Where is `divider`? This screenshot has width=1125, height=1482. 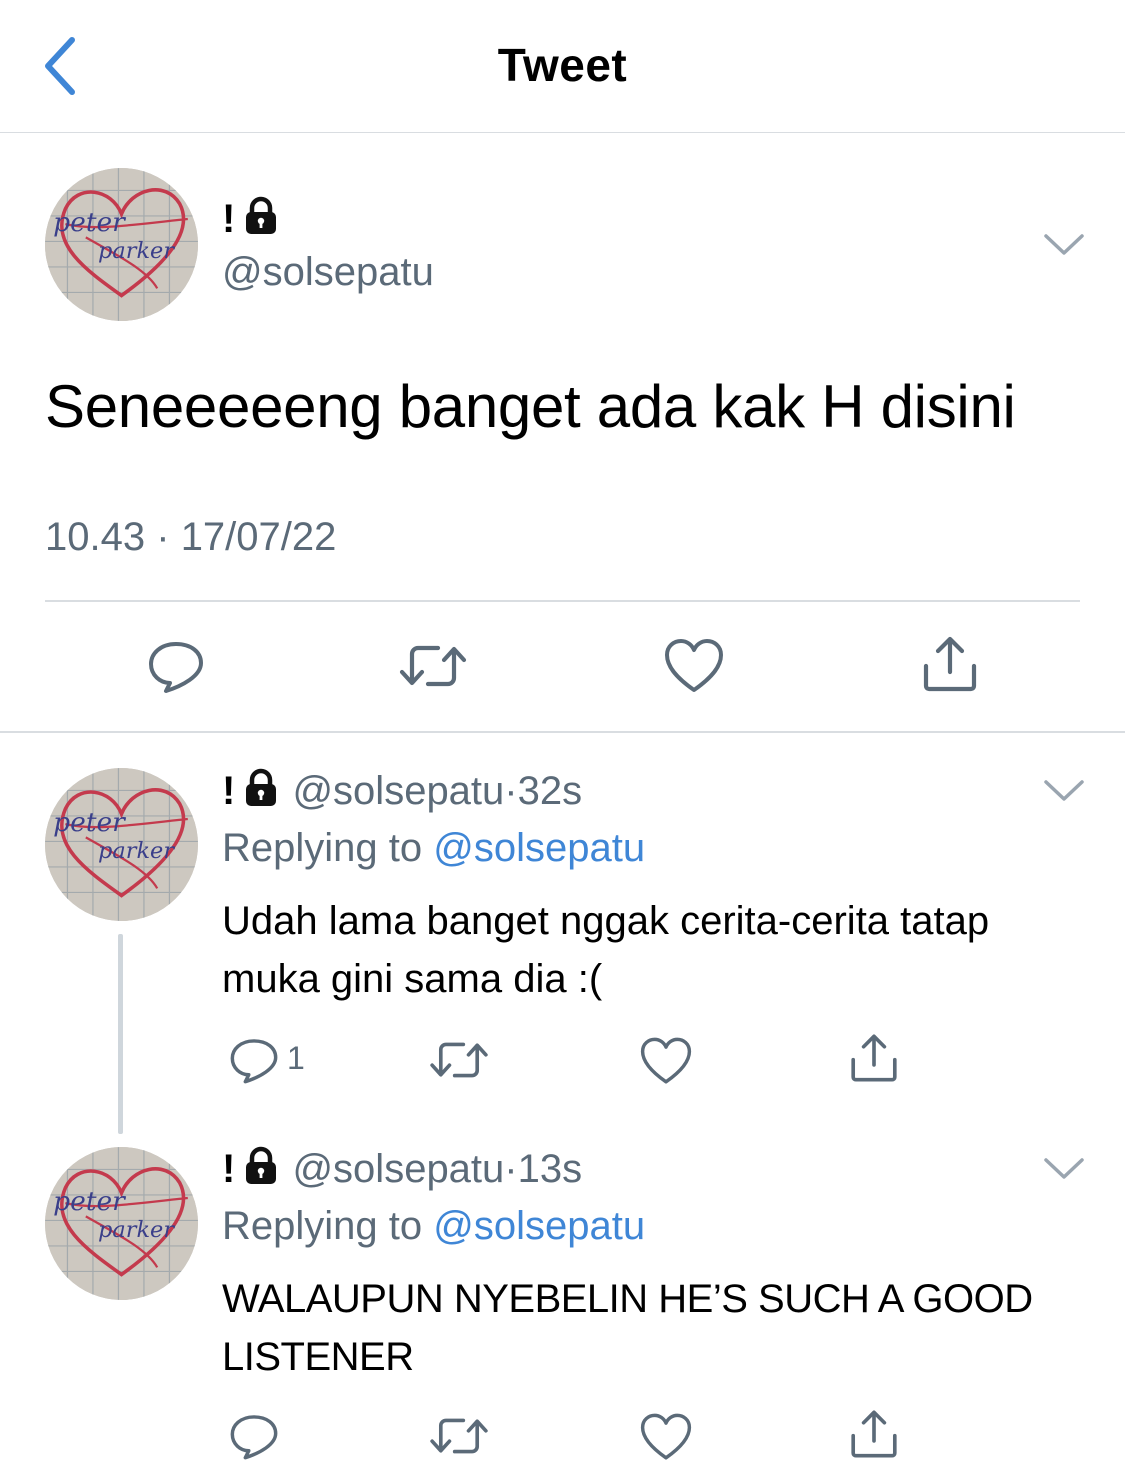
divider is located at coordinates (562, 601).